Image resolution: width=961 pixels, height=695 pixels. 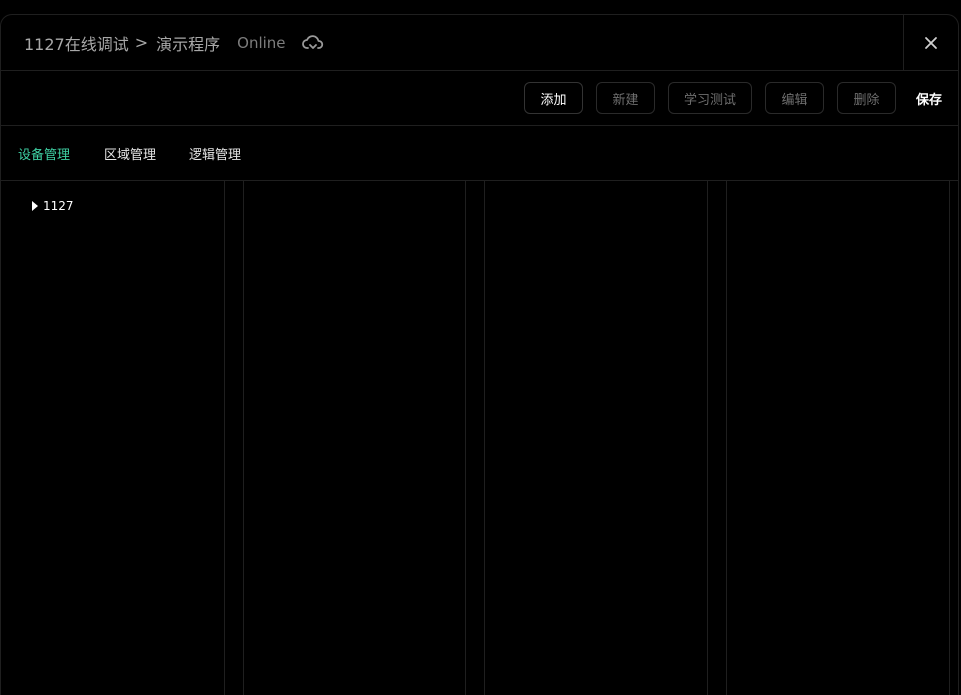 What do you see at coordinates (35, 206) in the screenshot?
I see `caret-right-icon` at bounding box center [35, 206].